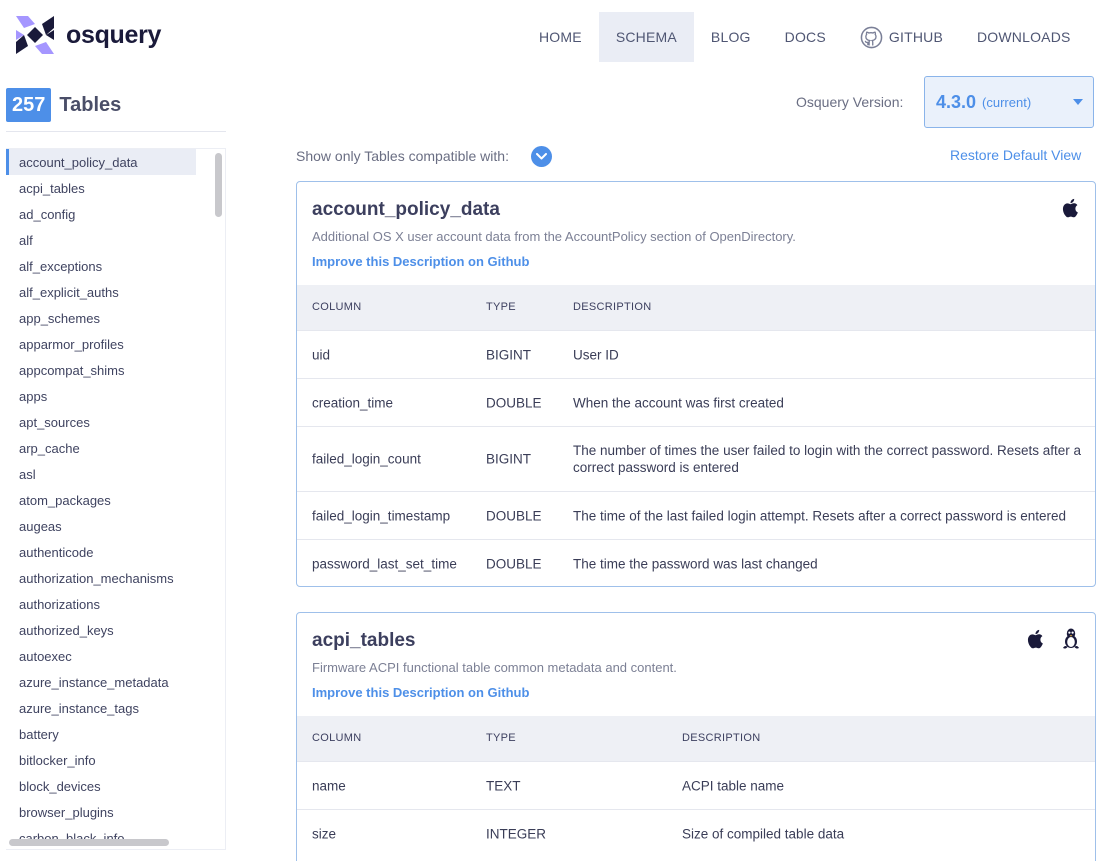 The image size is (1120, 861). What do you see at coordinates (596, 354) in the screenshot?
I see `row-column-description: User ID` at bounding box center [596, 354].